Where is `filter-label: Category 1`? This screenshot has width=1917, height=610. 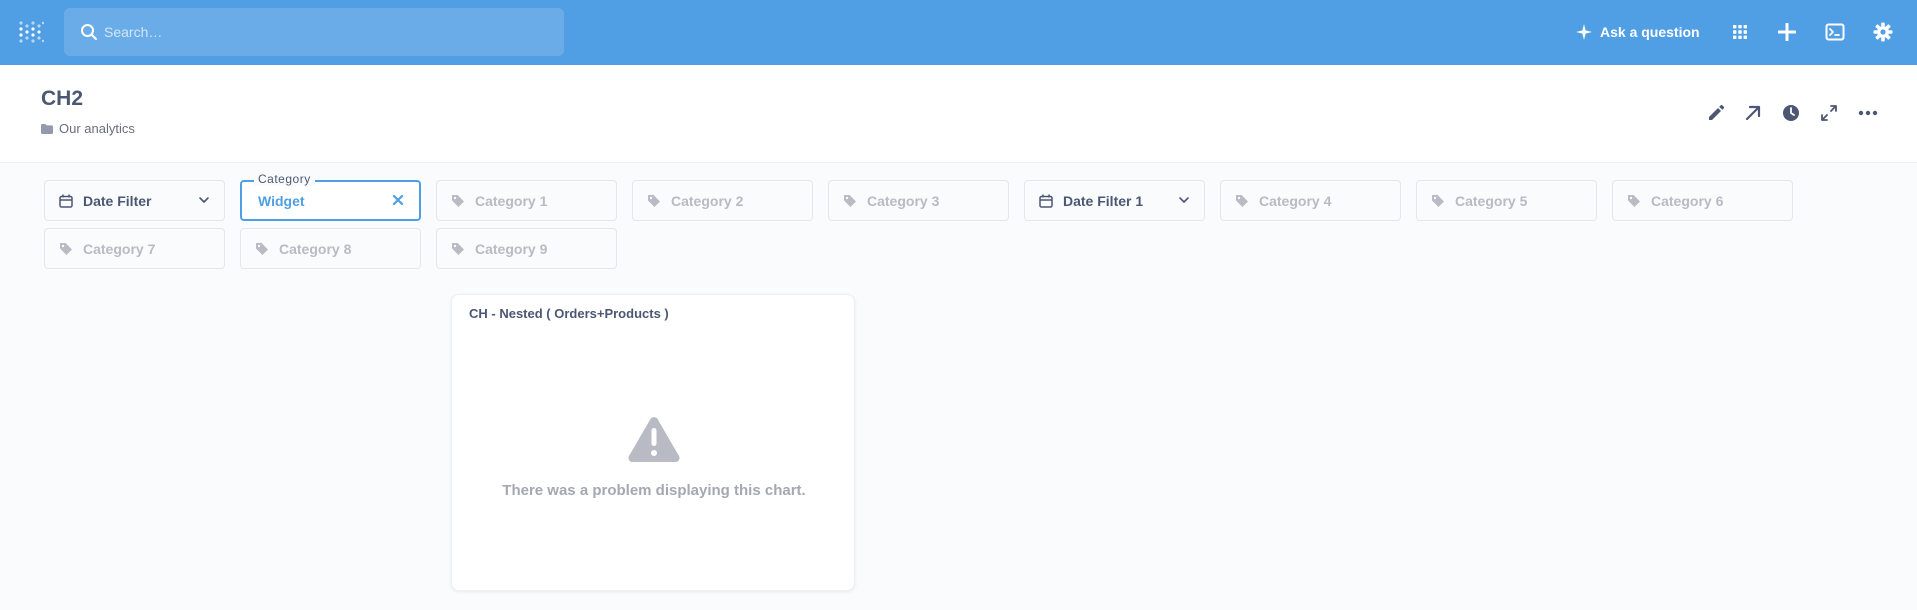 filter-label: Category 1 is located at coordinates (511, 200).